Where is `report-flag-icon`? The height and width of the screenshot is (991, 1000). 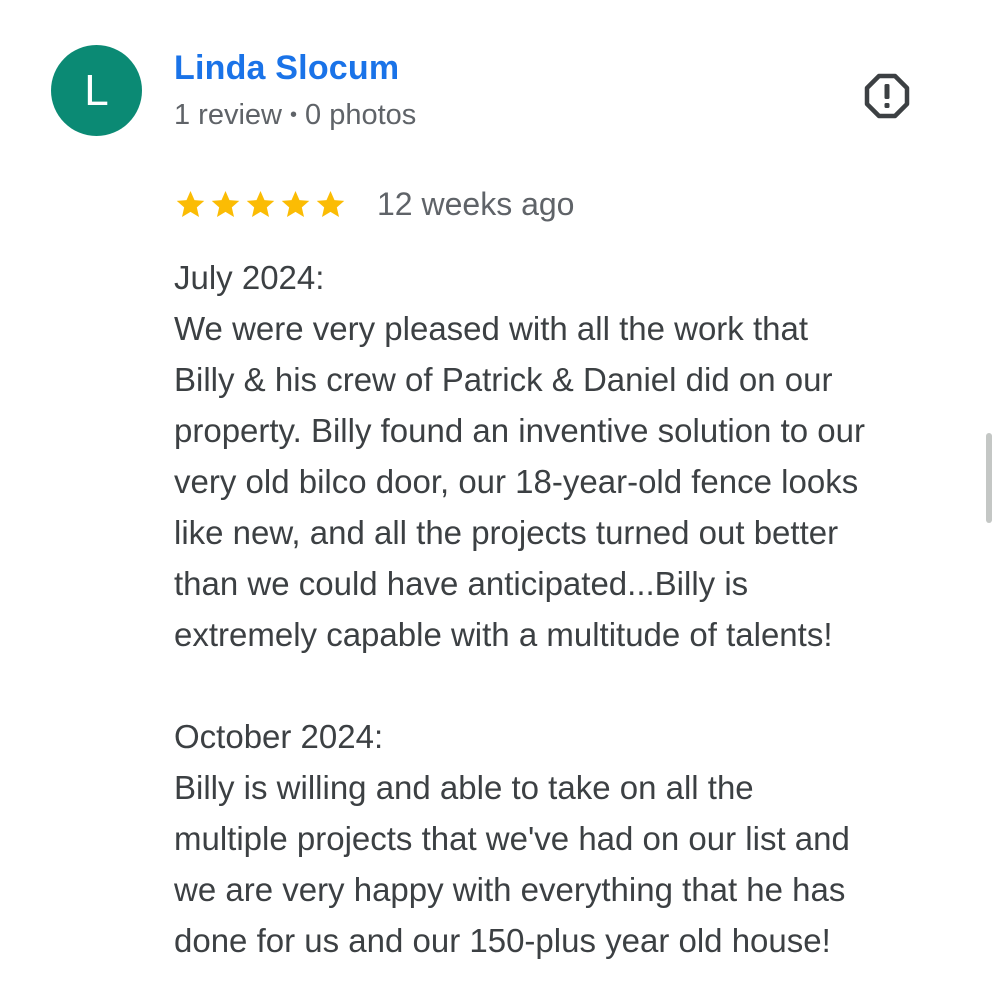 report-flag-icon is located at coordinates (887, 96).